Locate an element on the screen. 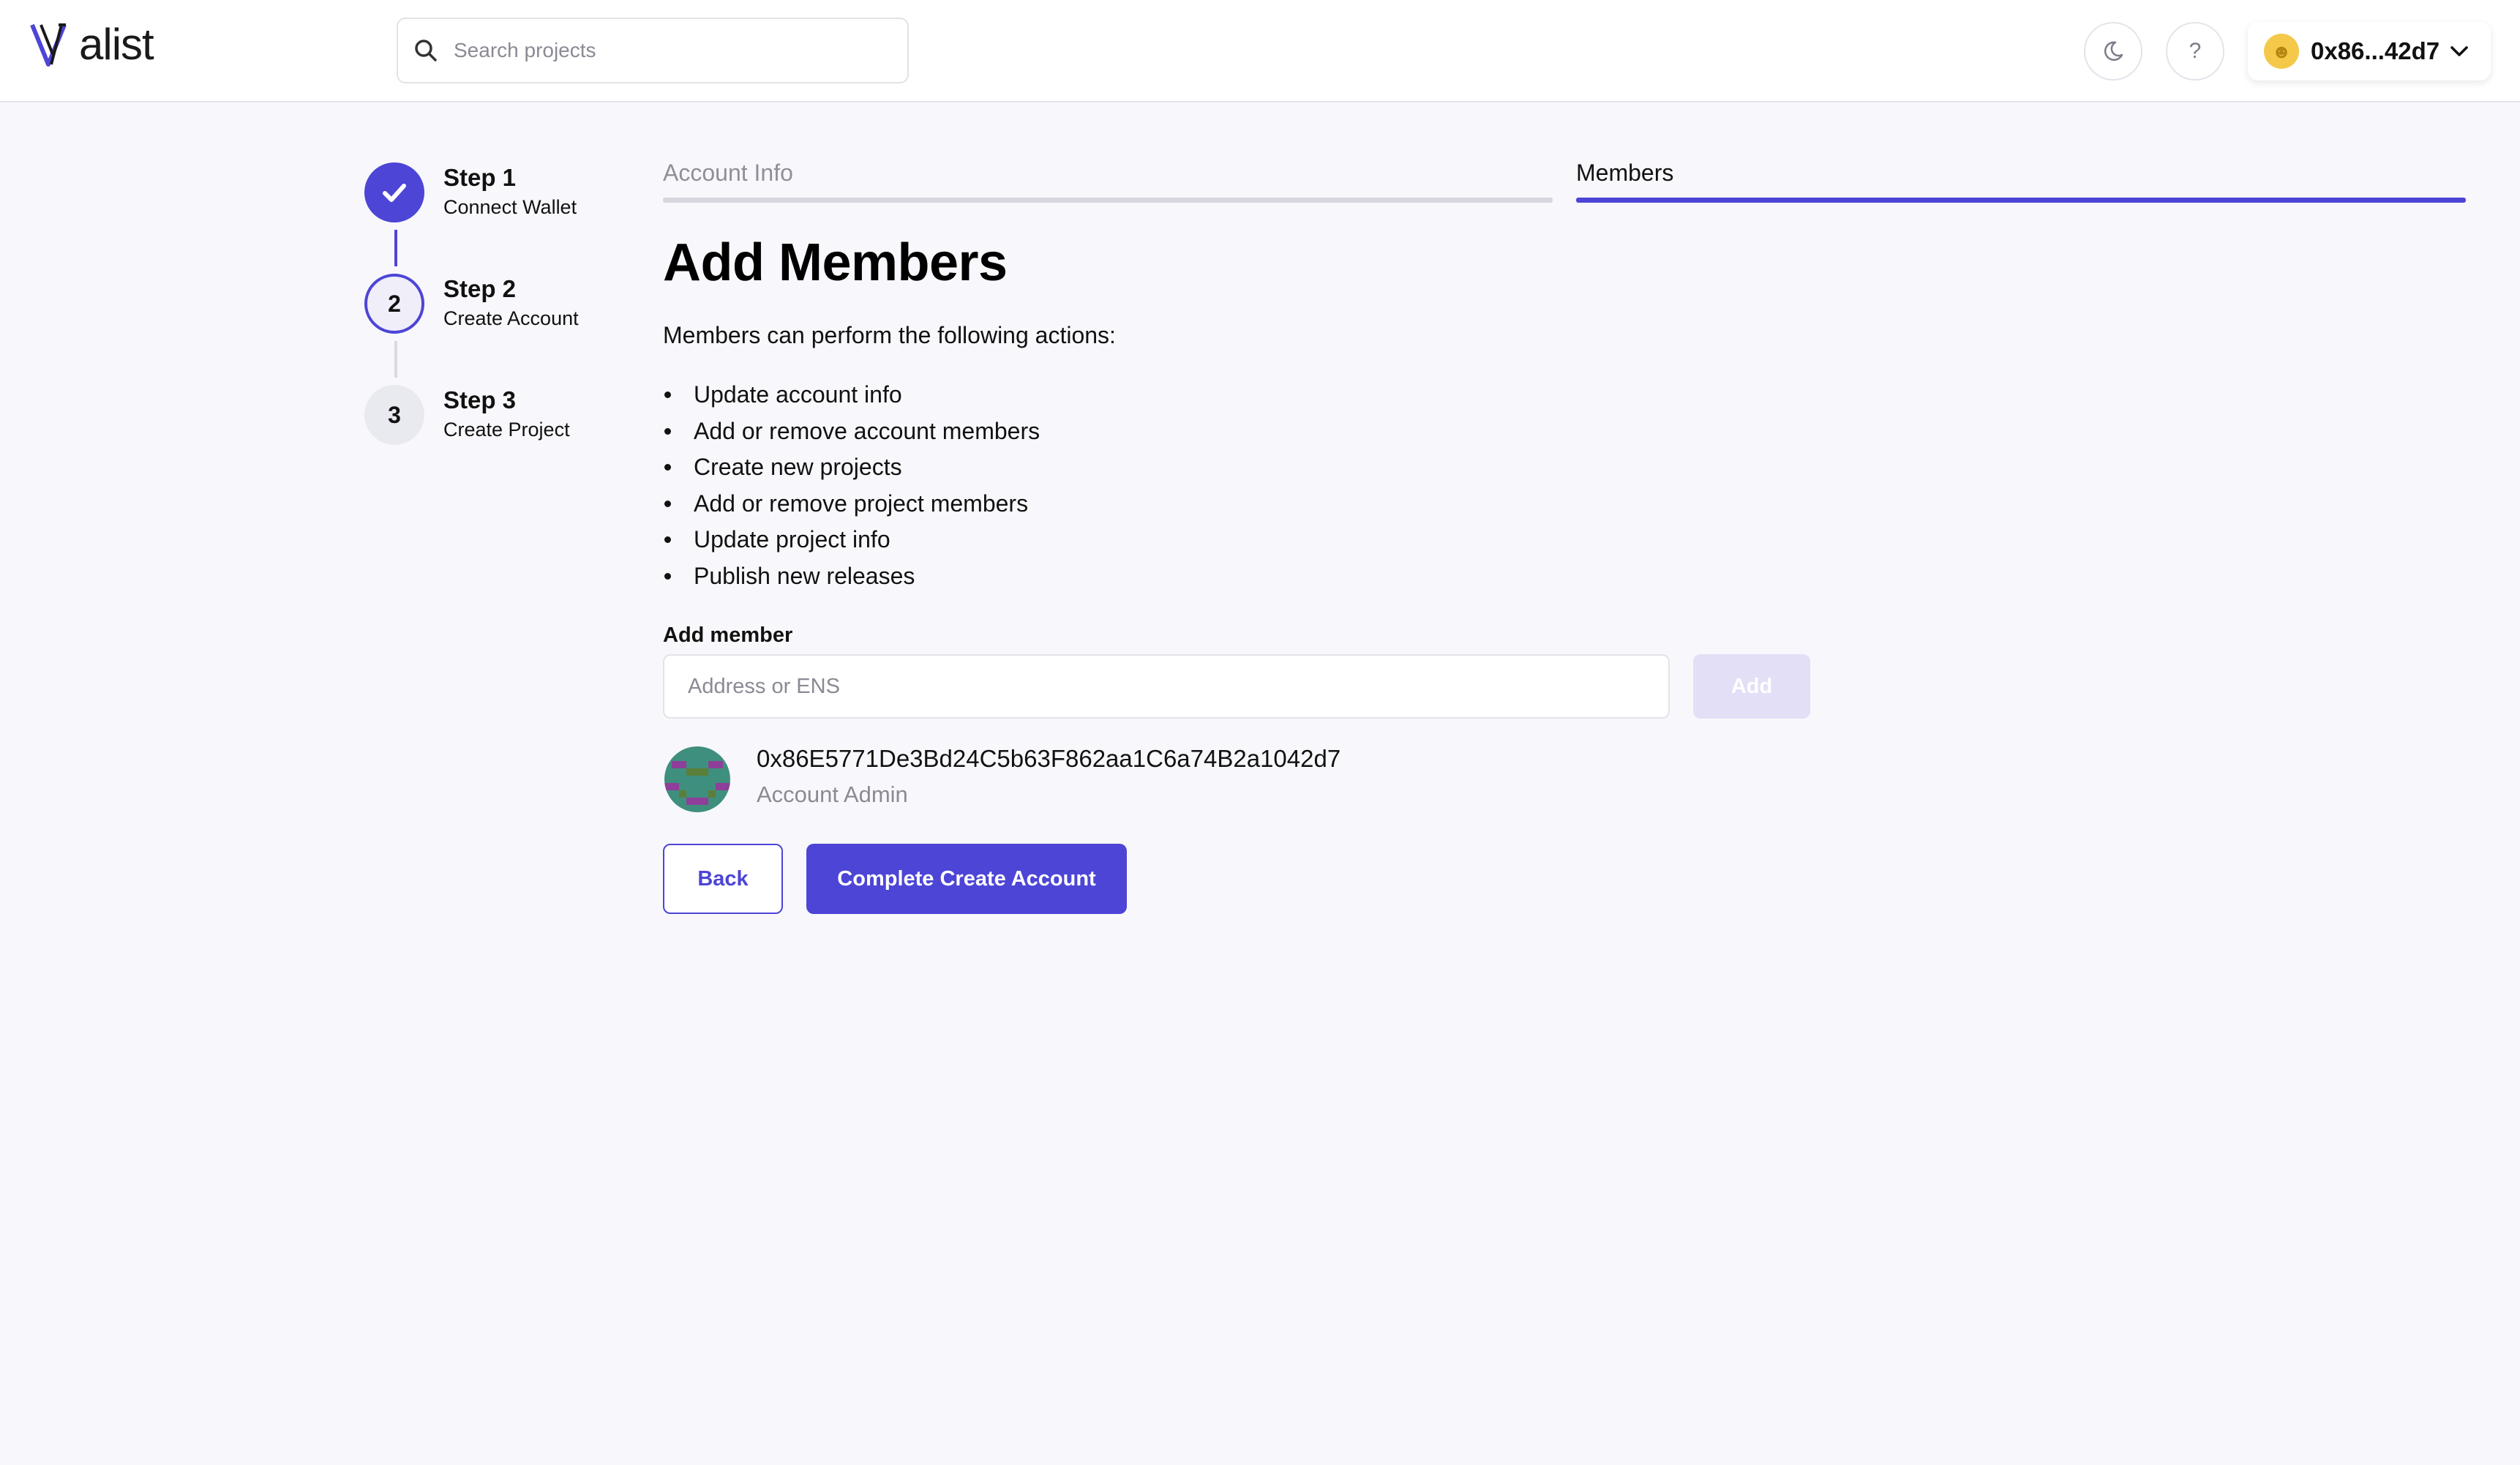 Image resolution: width=2520 pixels, height=1465 pixels. logo-v-icon is located at coordinates (48, 45).